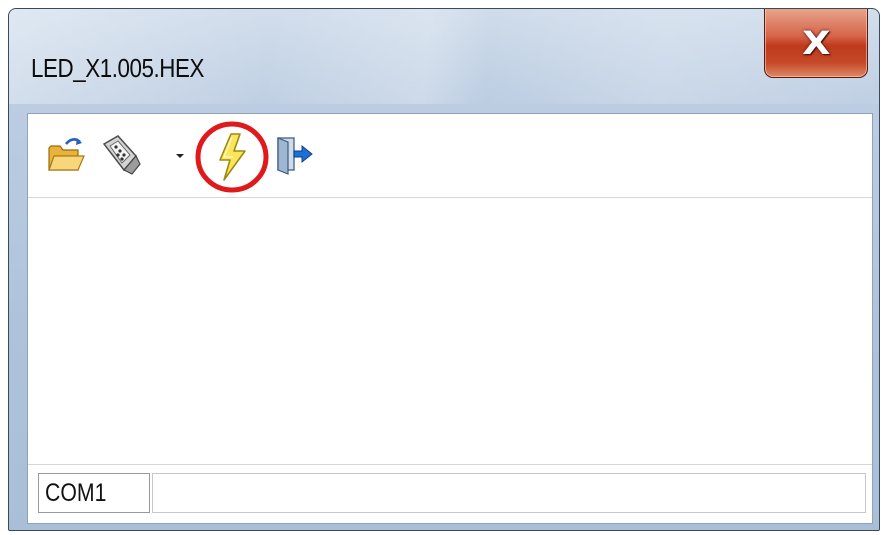  I want to click on toolbar, so click(450, 156).